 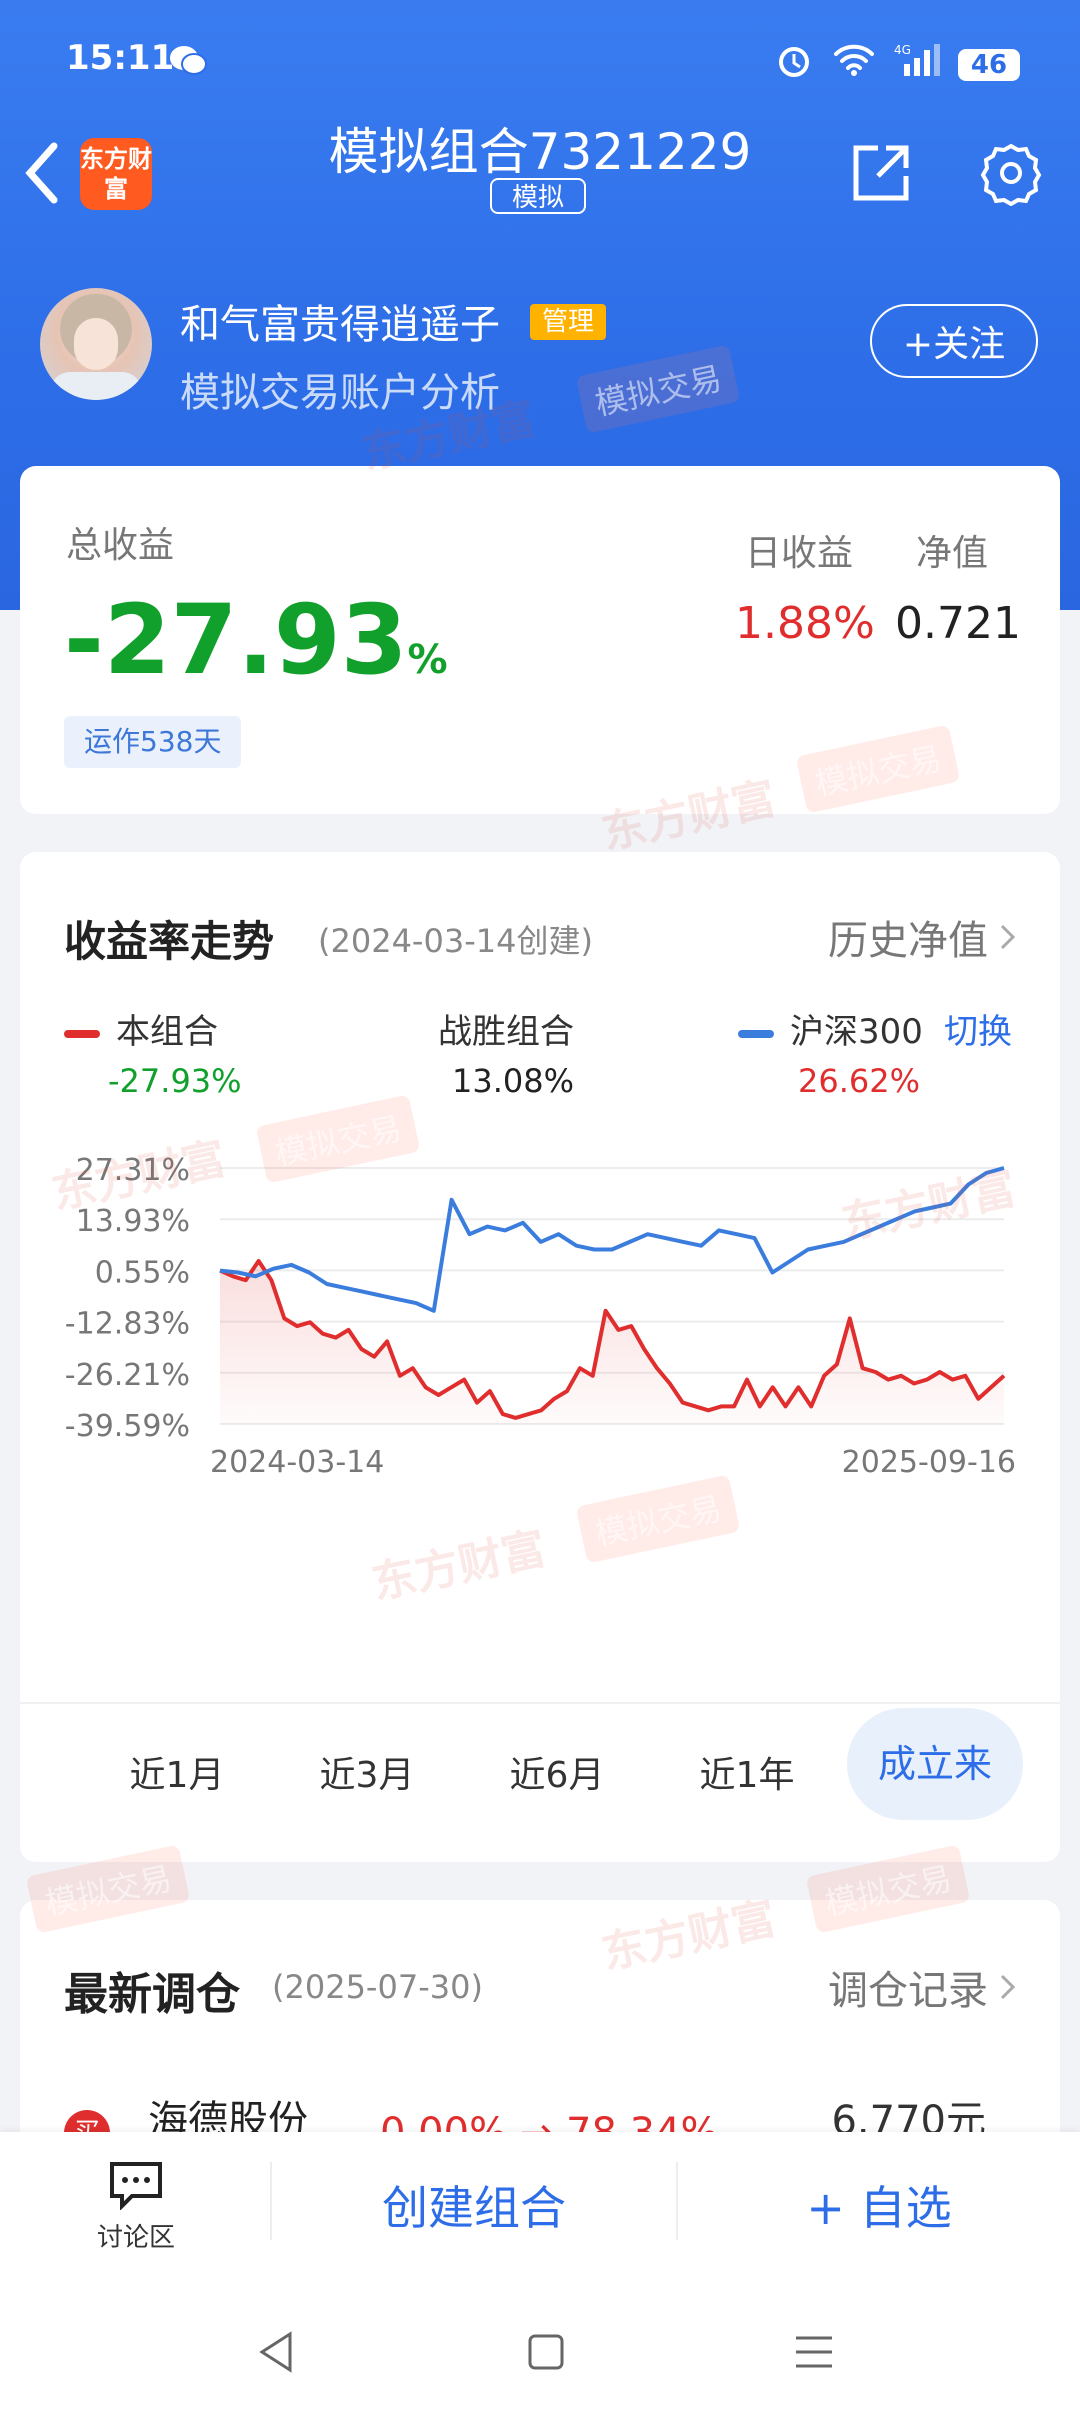 What do you see at coordinates (830, 1028) in the screenshot?
I see `legend-index: 沪深300` at bounding box center [830, 1028].